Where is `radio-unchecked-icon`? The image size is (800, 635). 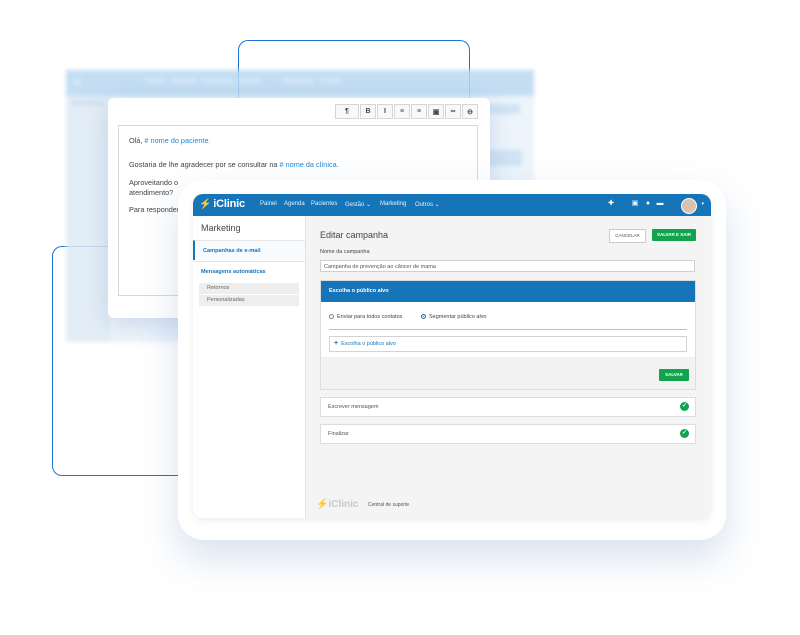 radio-unchecked-icon is located at coordinates (331, 317).